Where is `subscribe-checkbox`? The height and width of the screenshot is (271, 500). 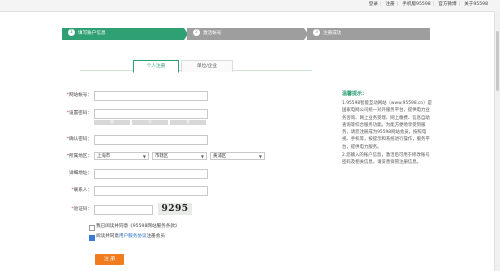
subscribe-checkbox is located at coordinates (92, 228).